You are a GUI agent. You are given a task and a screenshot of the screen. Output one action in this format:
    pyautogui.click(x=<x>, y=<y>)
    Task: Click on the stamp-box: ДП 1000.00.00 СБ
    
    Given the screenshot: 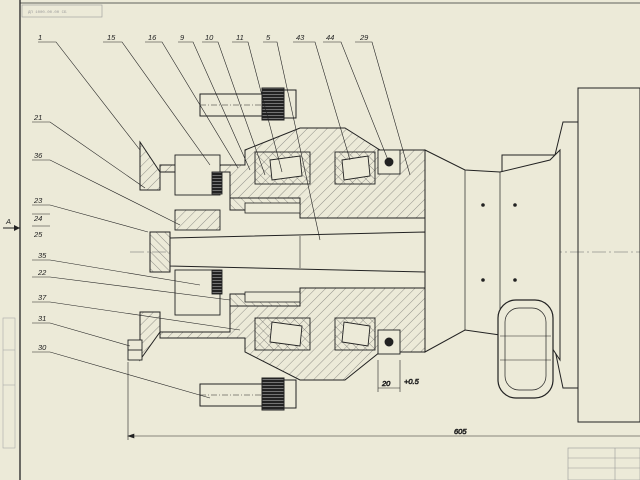 What is the action you would take?
    pyautogui.click(x=62, y=11)
    